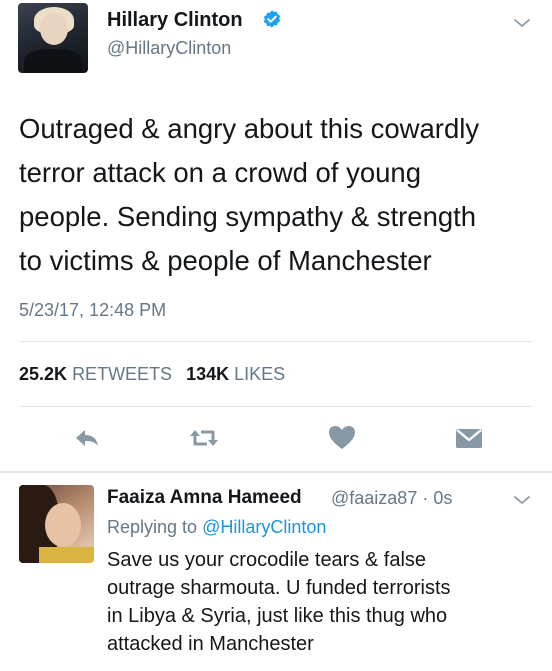 This screenshot has width=552, height=671. What do you see at coordinates (169, 48) in the screenshot?
I see `author-handle: @HillaryClinton` at bounding box center [169, 48].